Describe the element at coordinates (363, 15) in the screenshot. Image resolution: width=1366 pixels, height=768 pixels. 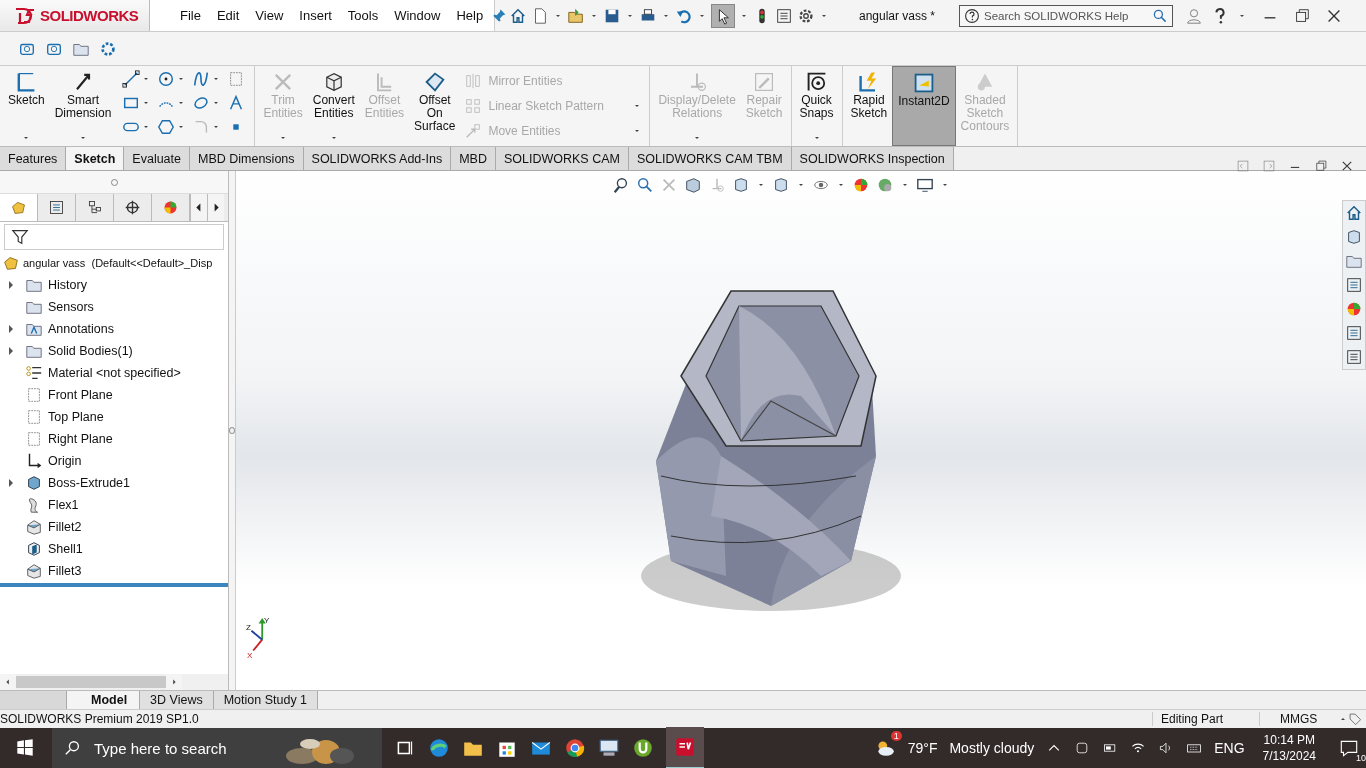
I see `menu-item: Tools` at that location.